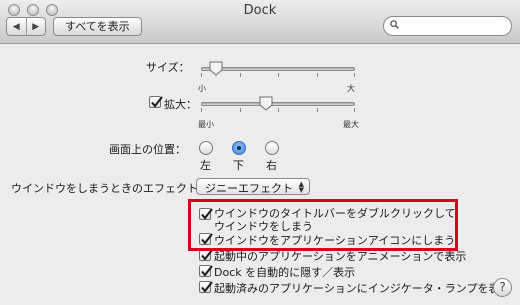 The image size is (520, 305). I want to click on autohide-dock-checkbox, so click(206, 271).